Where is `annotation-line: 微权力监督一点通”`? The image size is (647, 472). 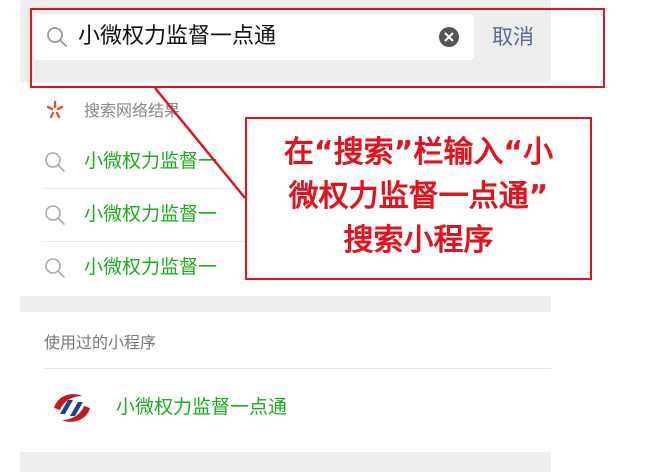 annotation-line: 微权力监督一点通” is located at coordinates (418, 196).